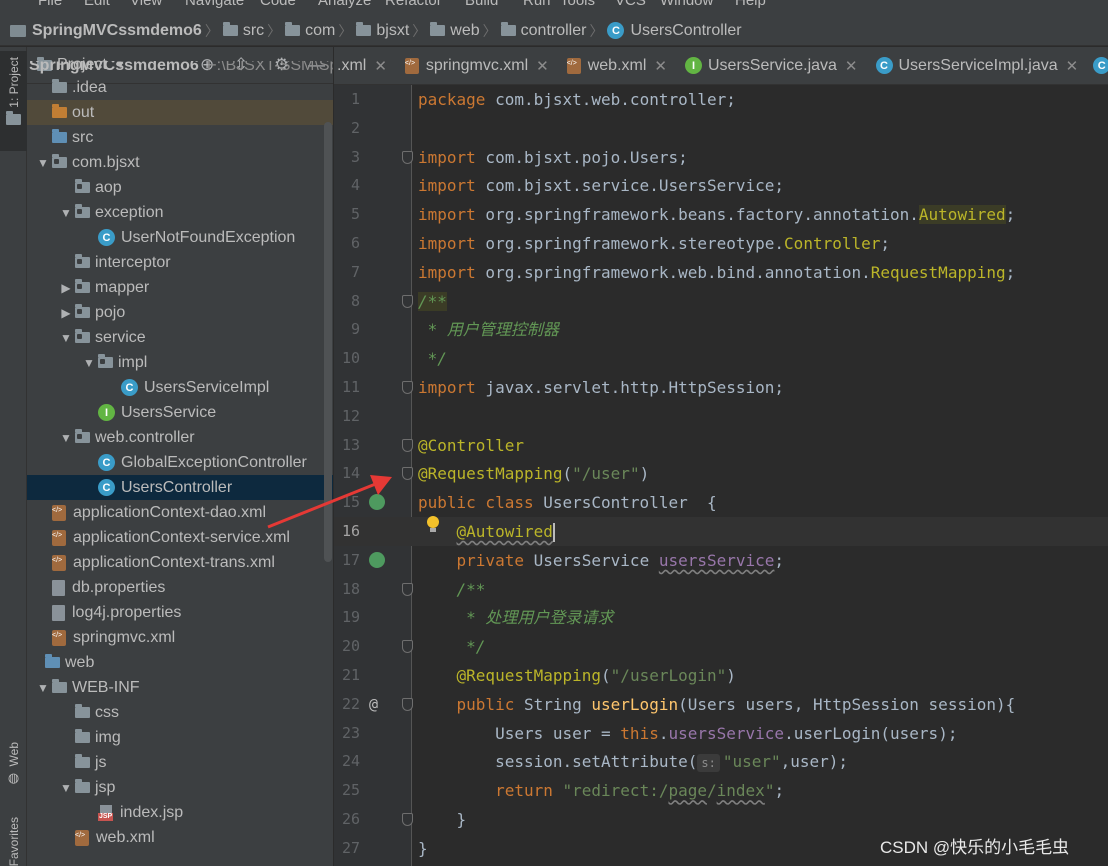 This screenshot has height=866, width=1108. What do you see at coordinates (13, 764) in the screenshot?
I see `web-tool-tab: Web ◍` at bounding box center [13, 764].